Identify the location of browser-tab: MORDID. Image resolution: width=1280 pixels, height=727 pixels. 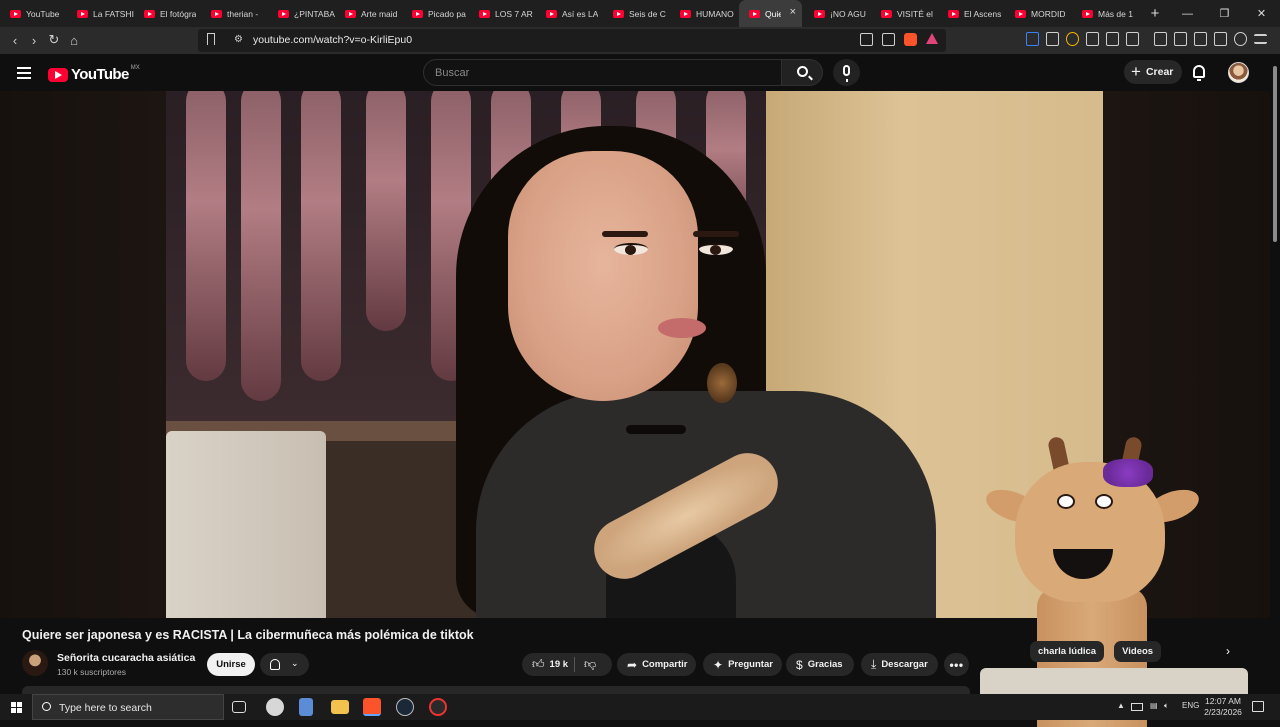
(1038, 13).